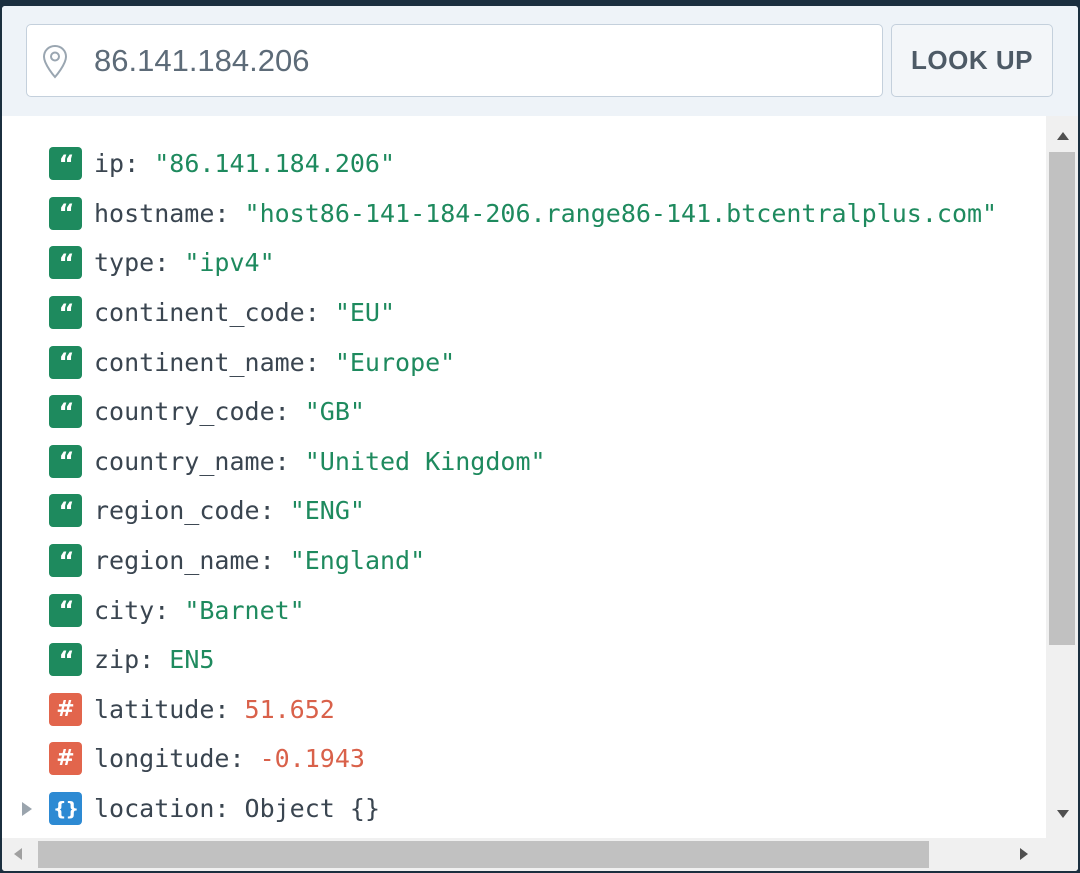 Image resolution: width=1080 pixels, height=873 pixels. I want to click on tree-row-text: city: "Barnet", so click(199, 610).